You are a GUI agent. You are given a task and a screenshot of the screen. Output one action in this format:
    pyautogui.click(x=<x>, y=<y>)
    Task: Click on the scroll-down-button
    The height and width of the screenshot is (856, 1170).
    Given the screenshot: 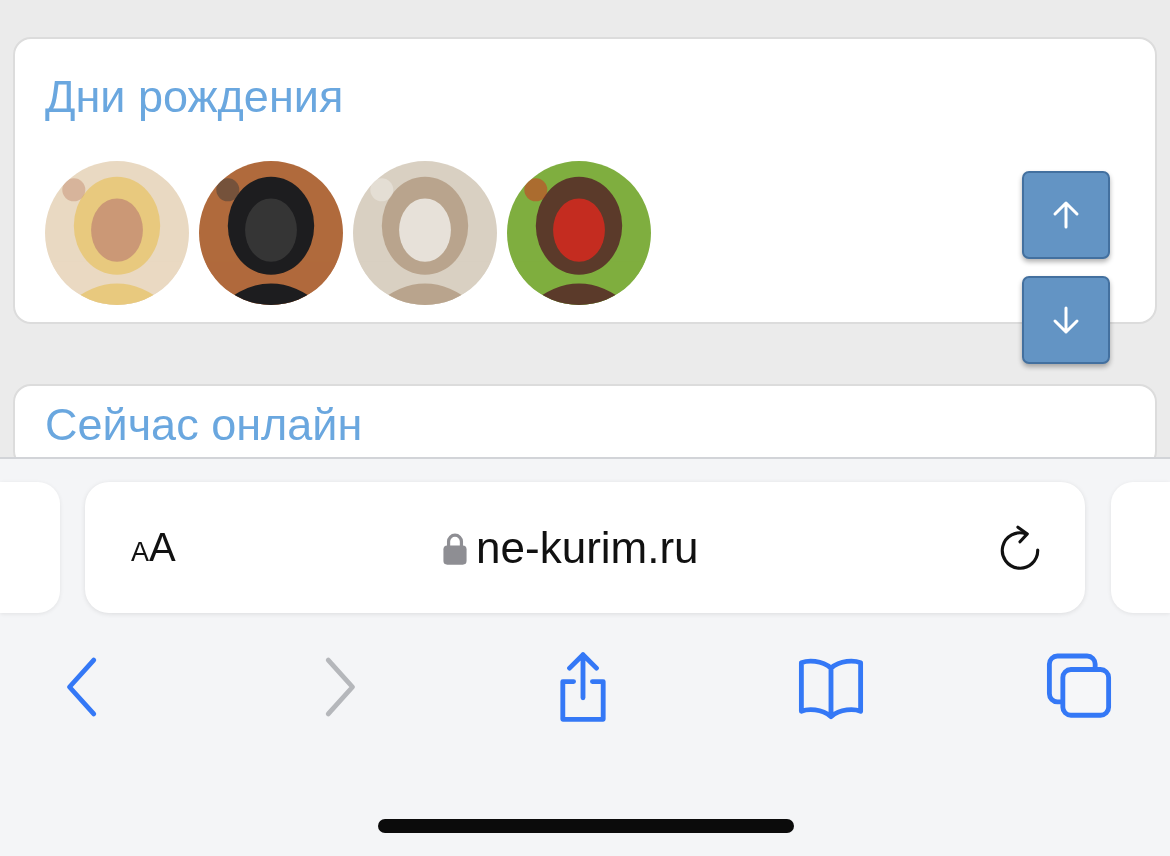 What is the action you would take?
    pyautogui.click(x=1066, y=320)
    